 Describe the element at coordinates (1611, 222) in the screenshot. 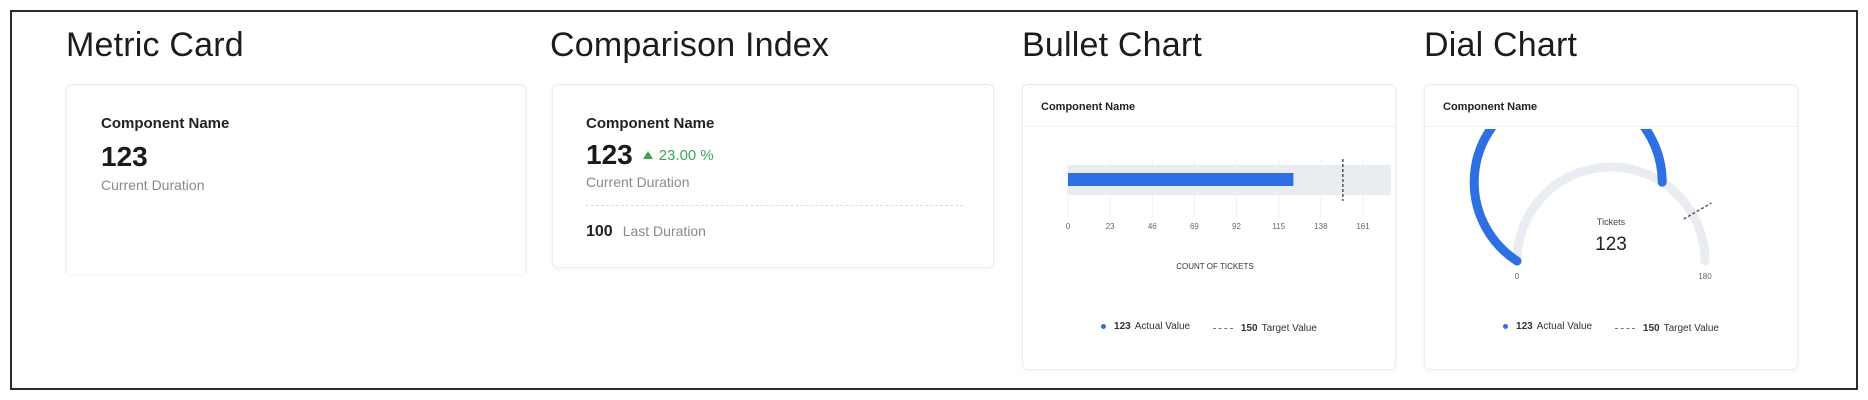

I see `dial-center-label: Tickets` at that location.